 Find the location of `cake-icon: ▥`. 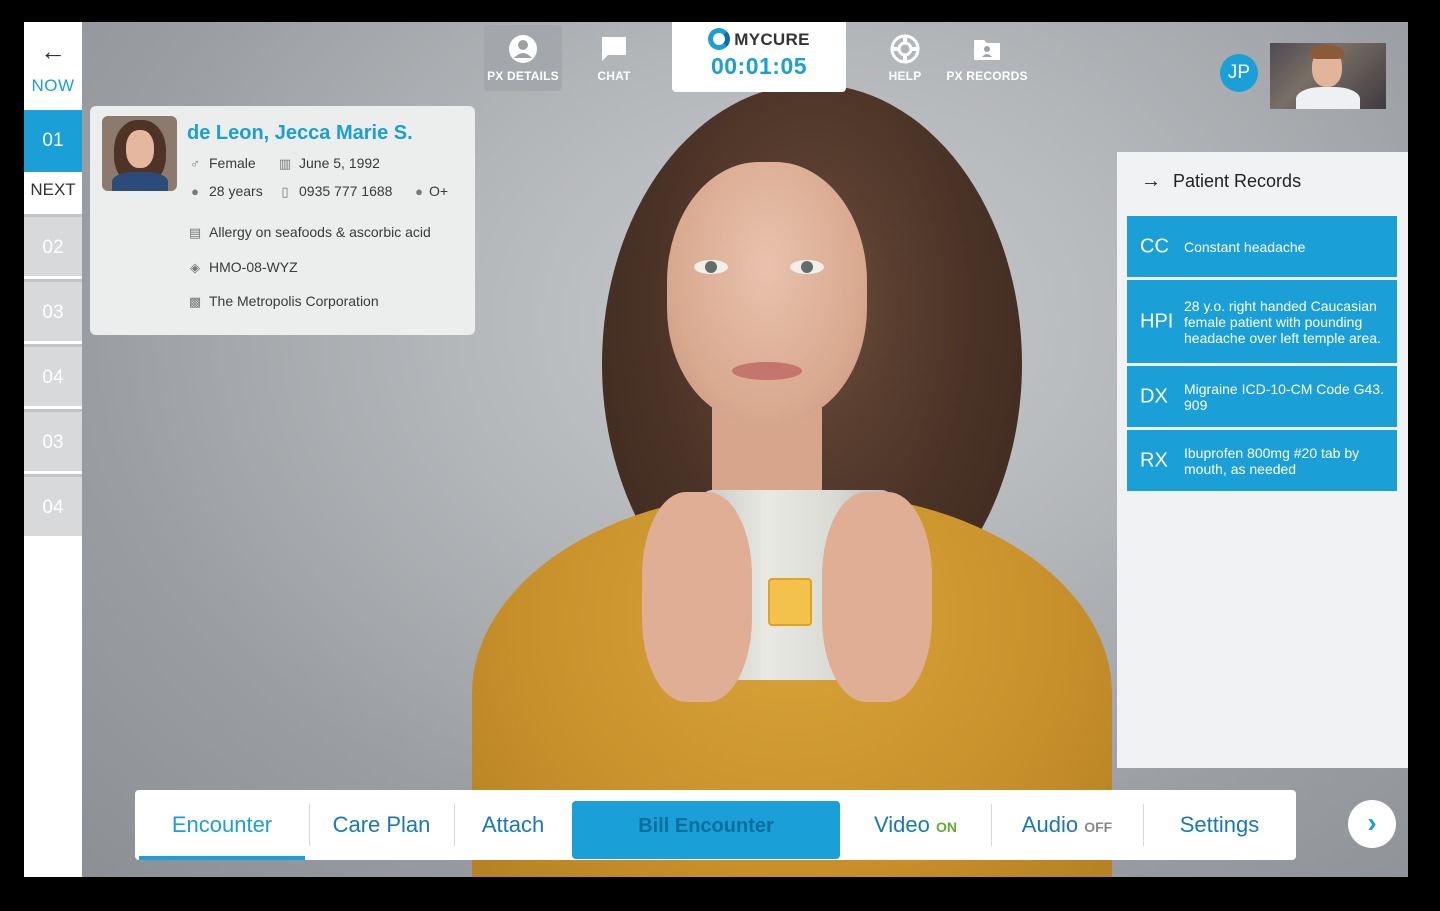

cake-icon: ▥ is located at coordinates (285, 163).